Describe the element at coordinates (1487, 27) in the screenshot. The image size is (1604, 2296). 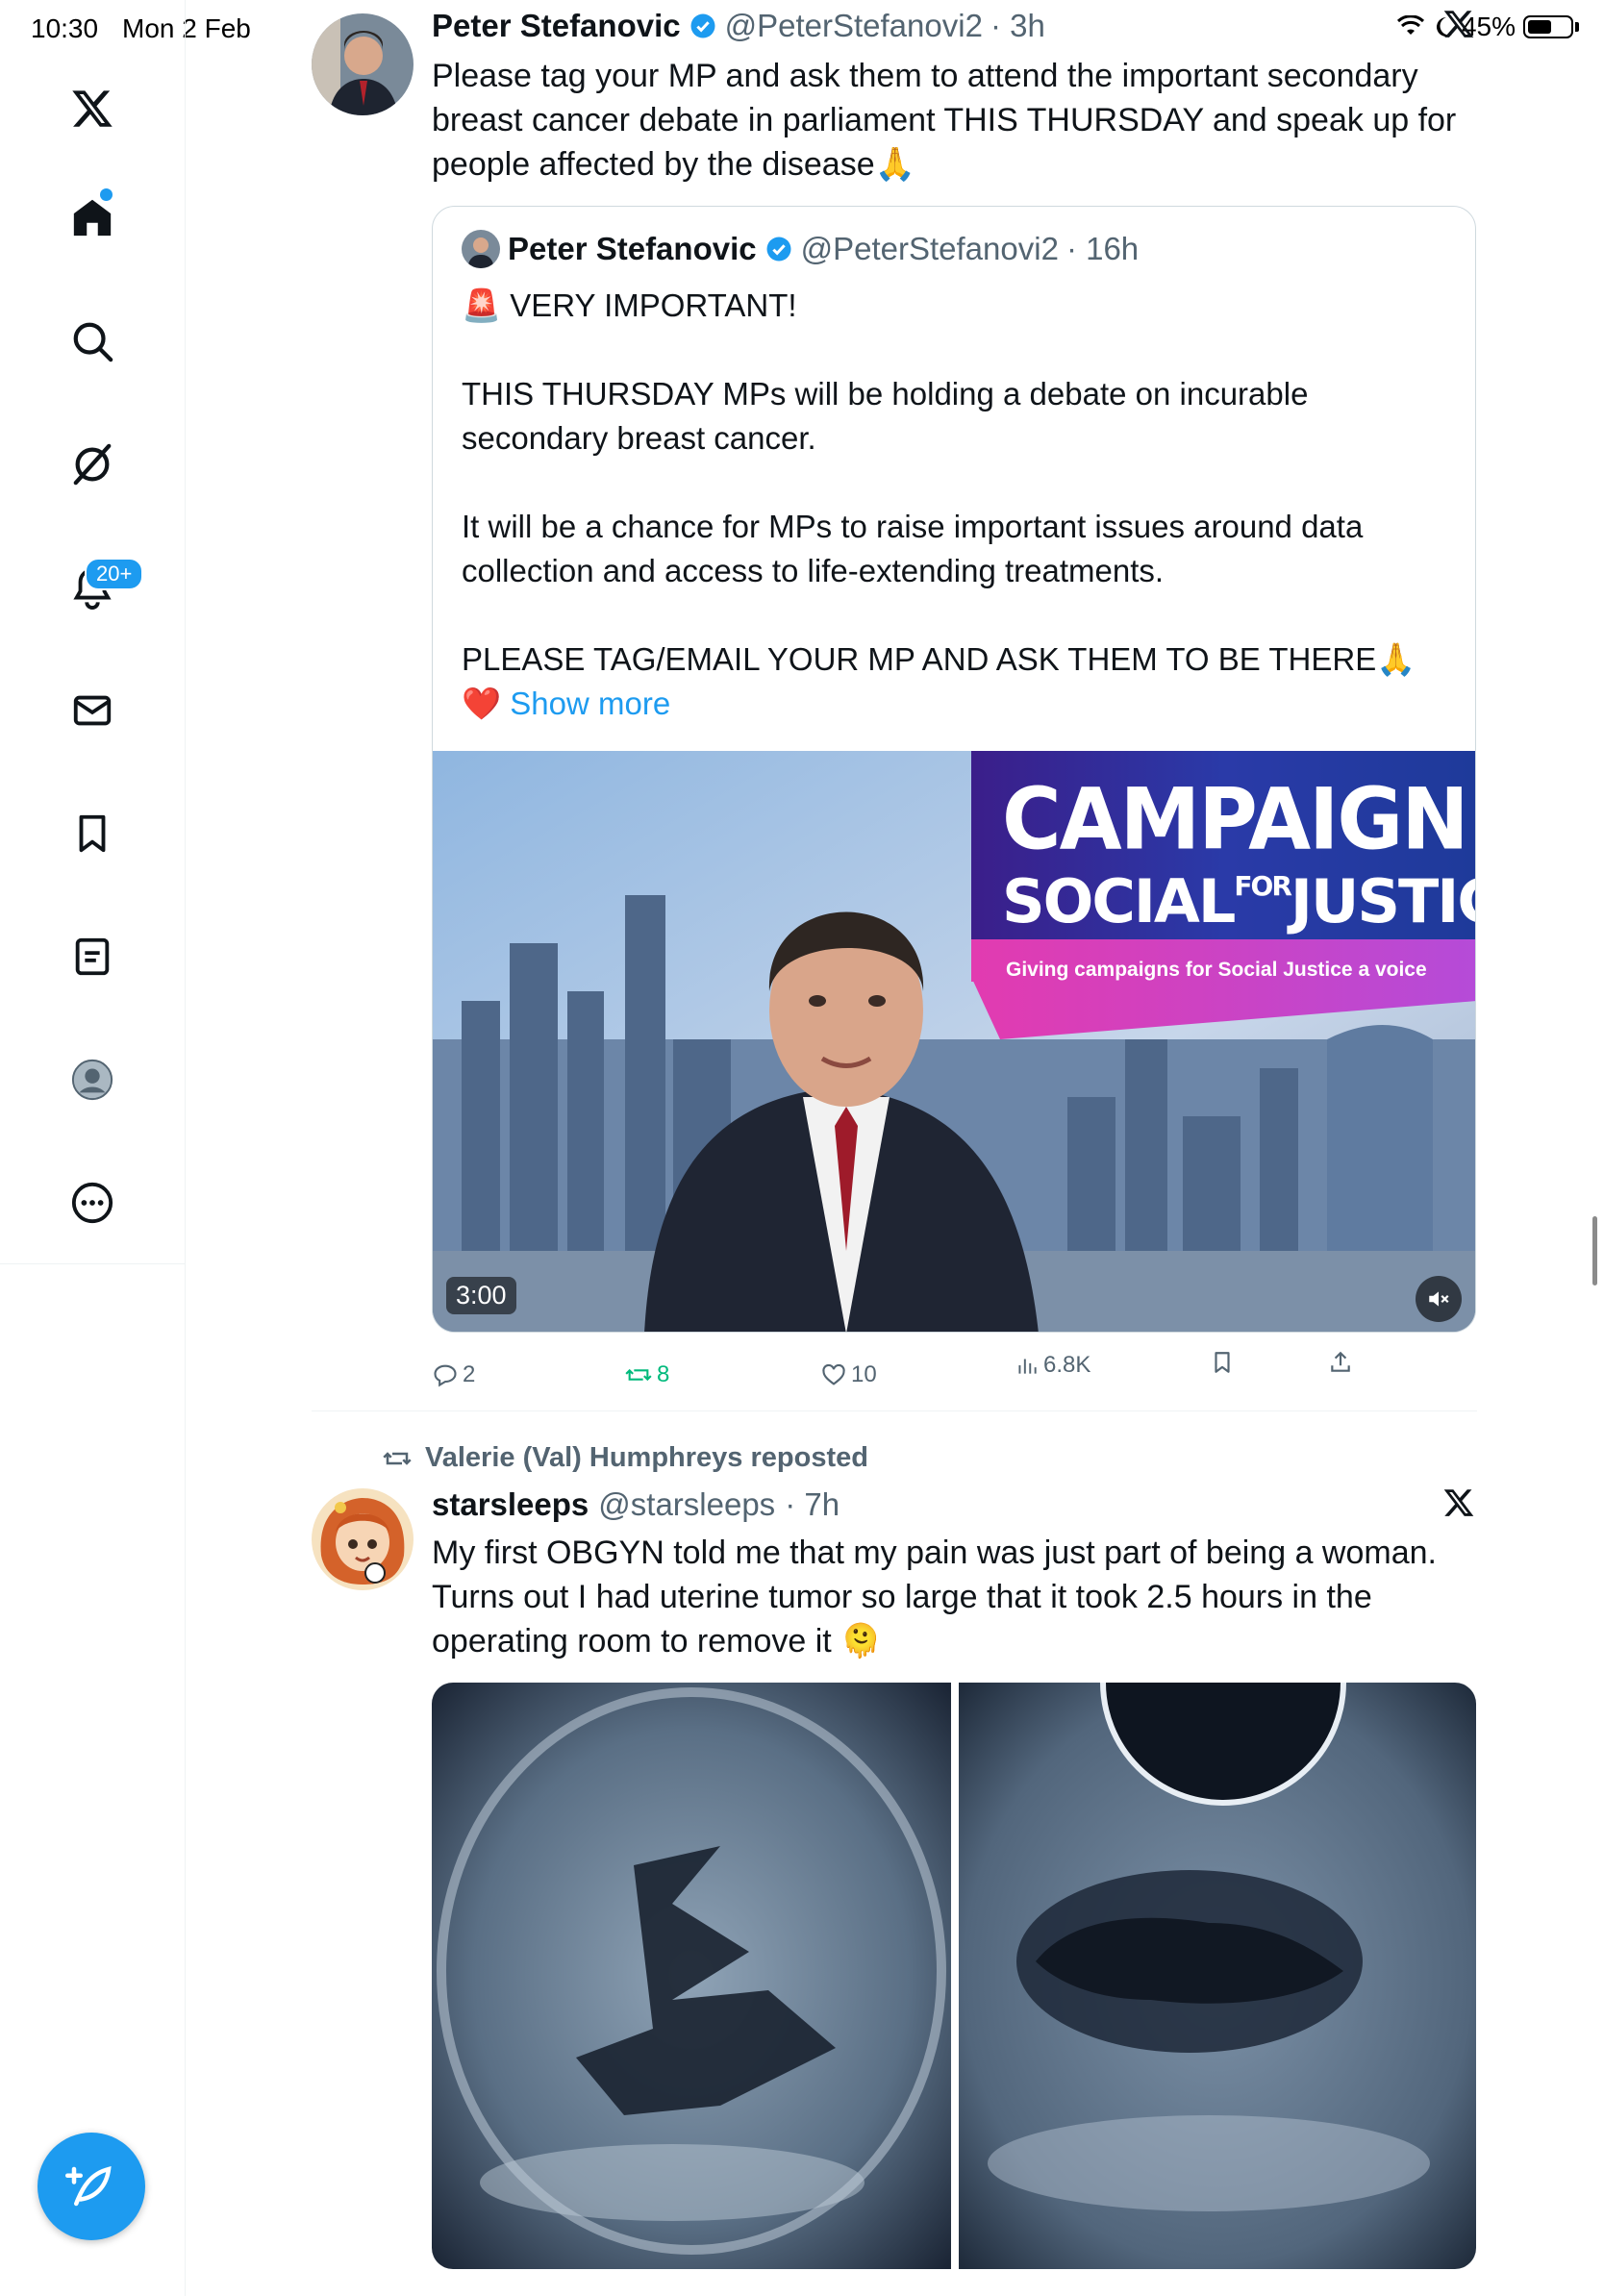
I see `status-indicators: 45%` at that location.